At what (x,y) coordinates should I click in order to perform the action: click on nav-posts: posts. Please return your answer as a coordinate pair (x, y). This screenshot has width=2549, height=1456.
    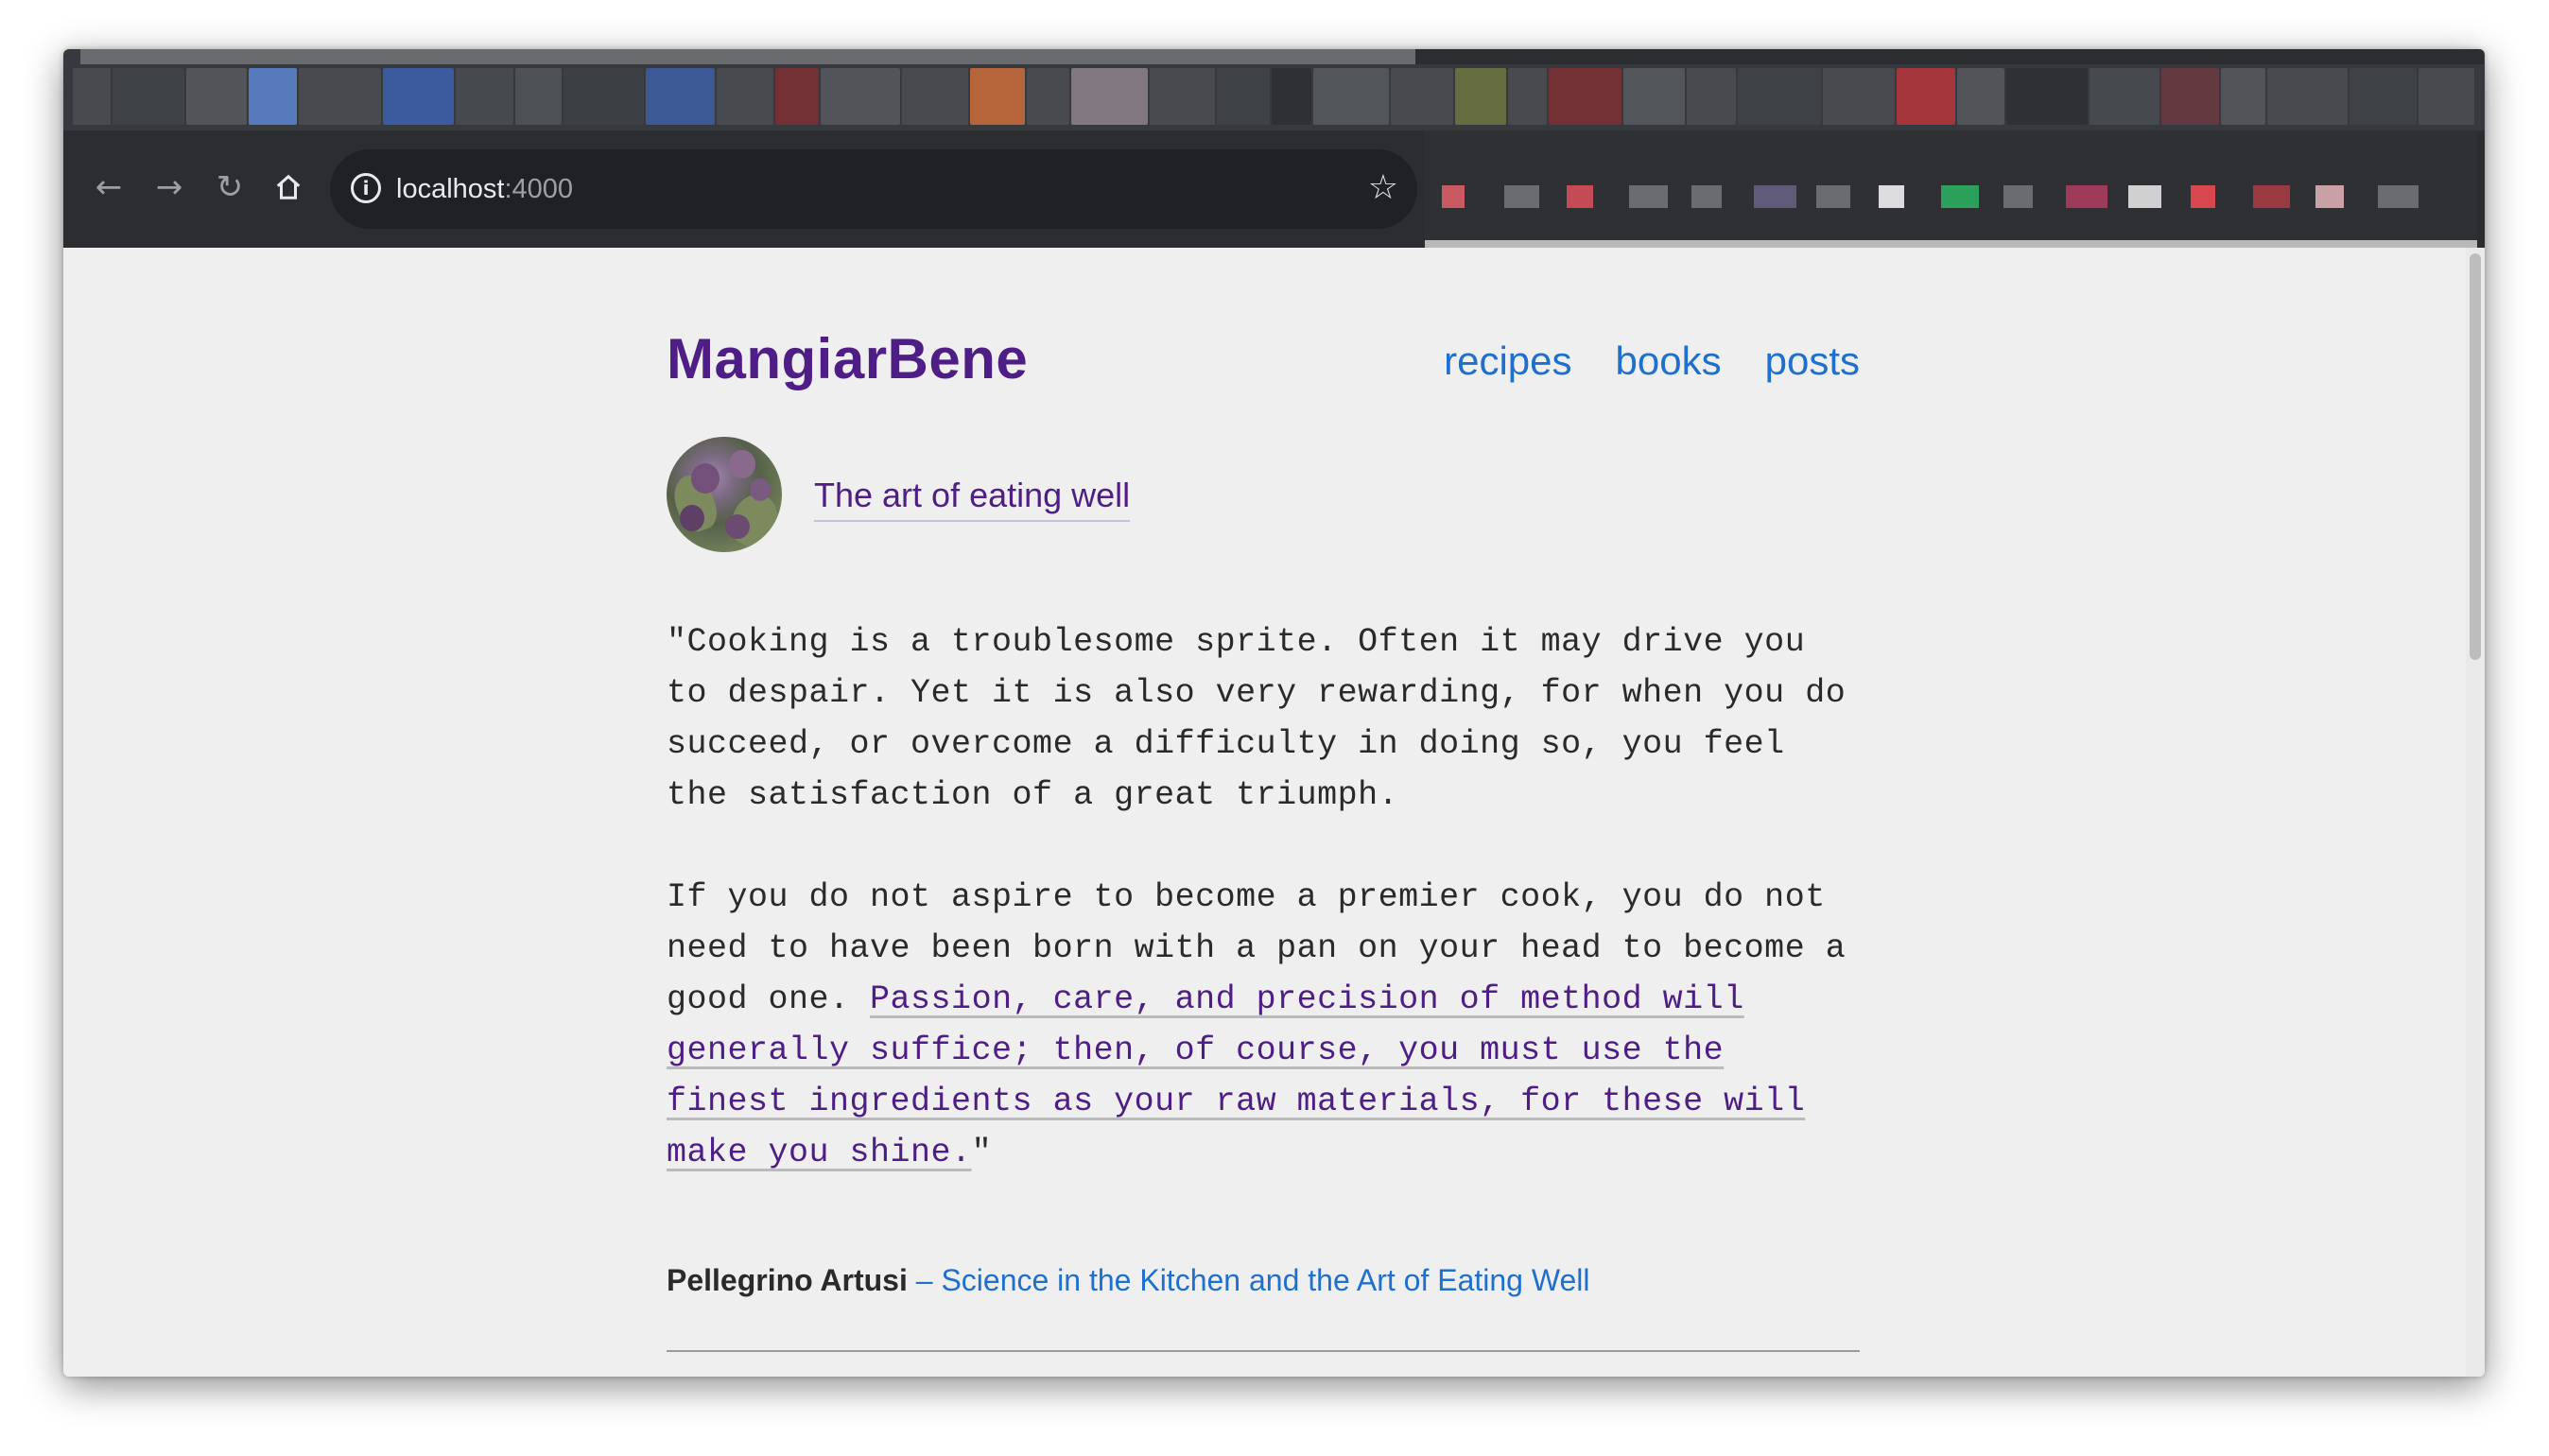
    Looking at the image, I should click on (1812, 361).